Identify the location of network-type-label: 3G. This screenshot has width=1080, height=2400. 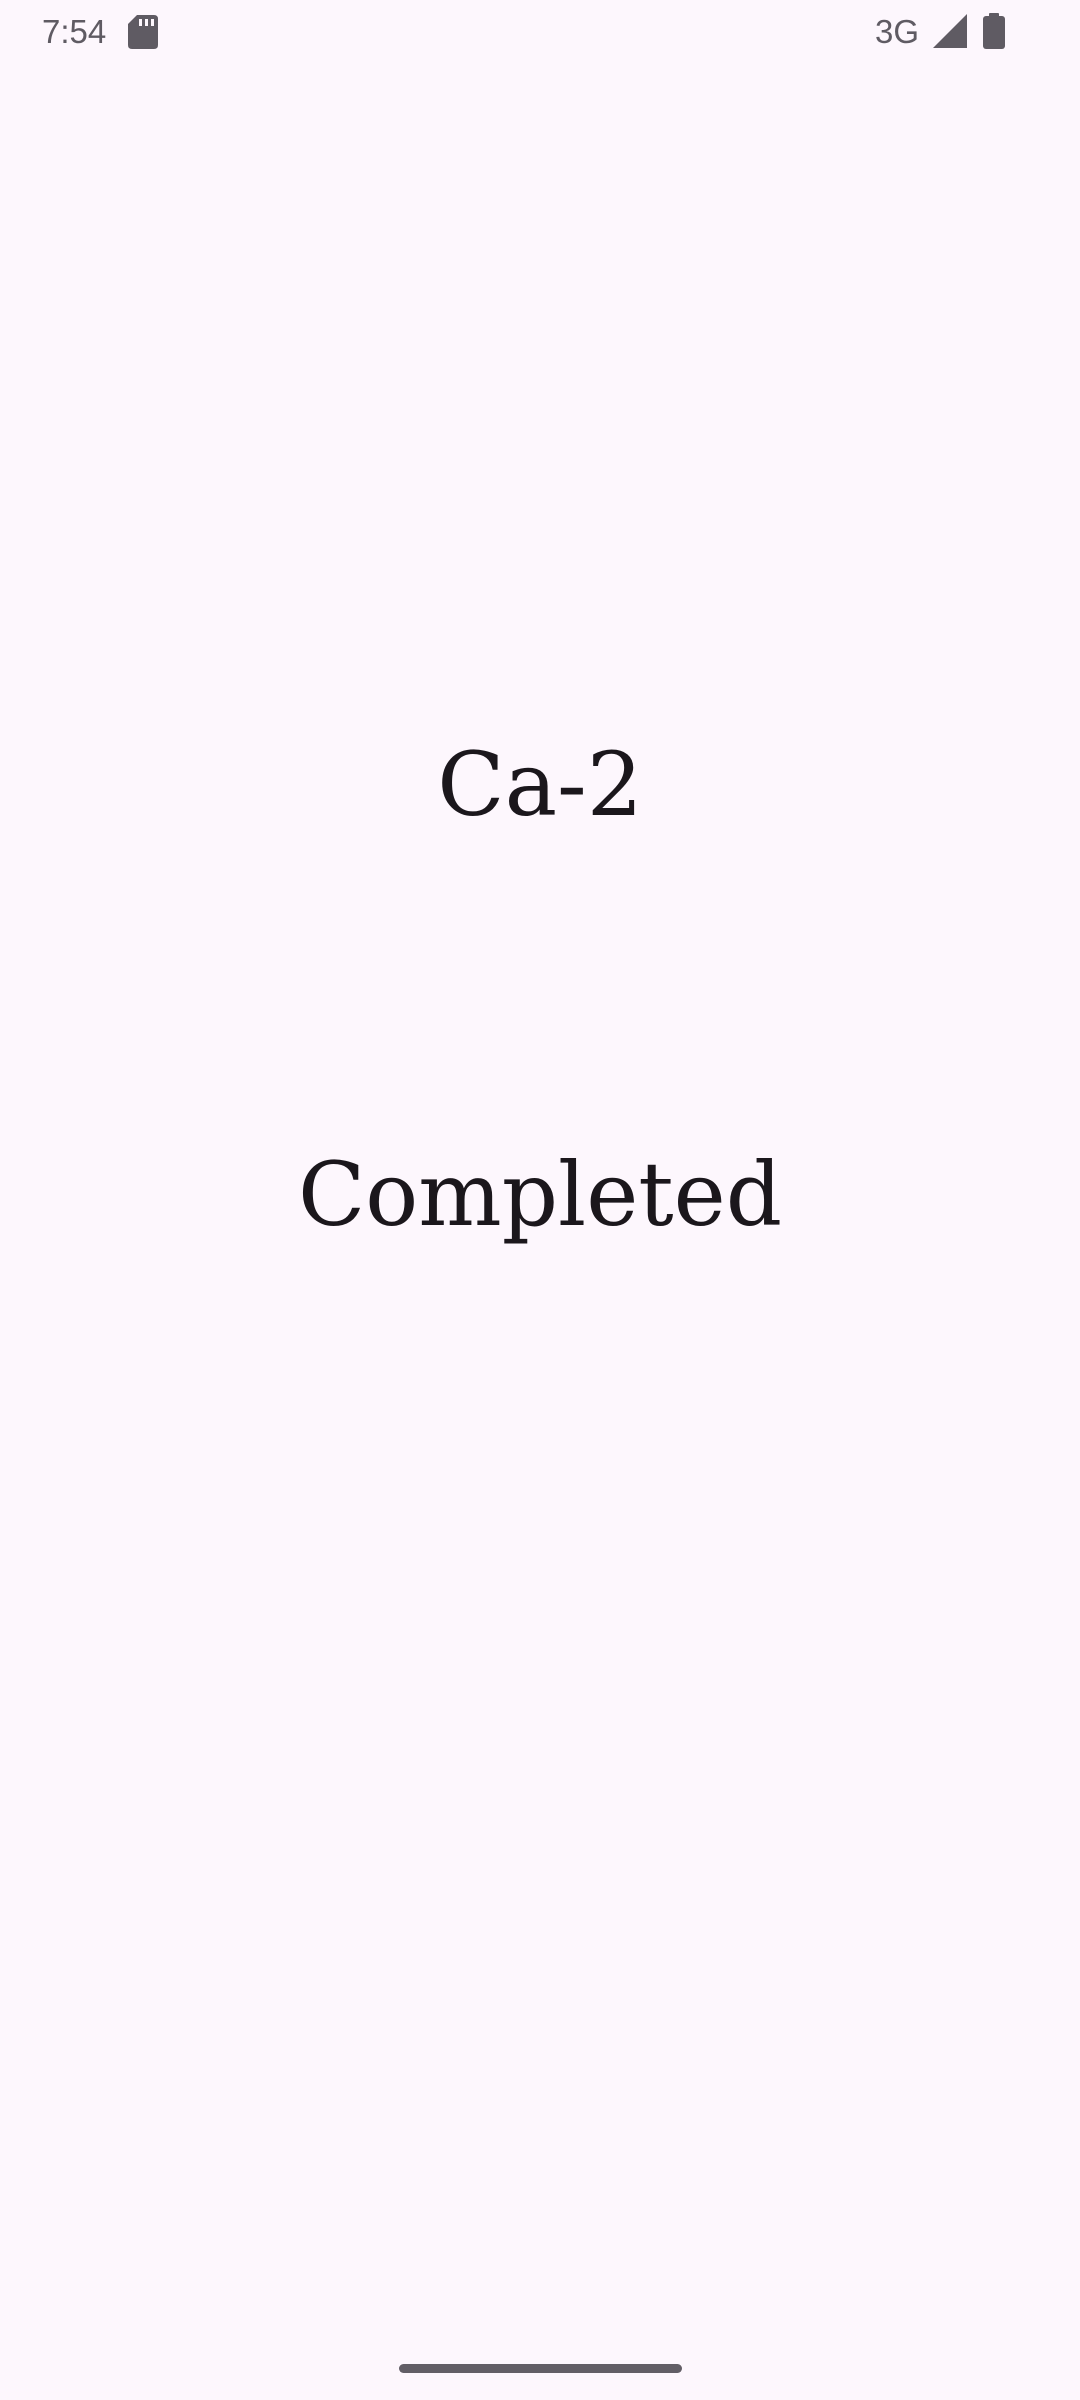
(897, 31).